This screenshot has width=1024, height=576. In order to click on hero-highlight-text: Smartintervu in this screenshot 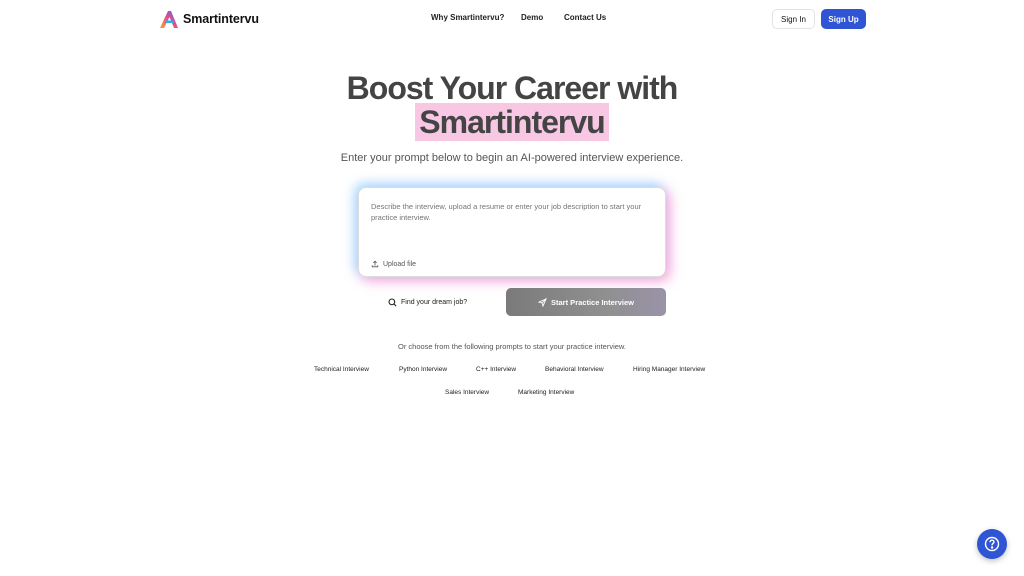, I will do `click(512, 122)`.